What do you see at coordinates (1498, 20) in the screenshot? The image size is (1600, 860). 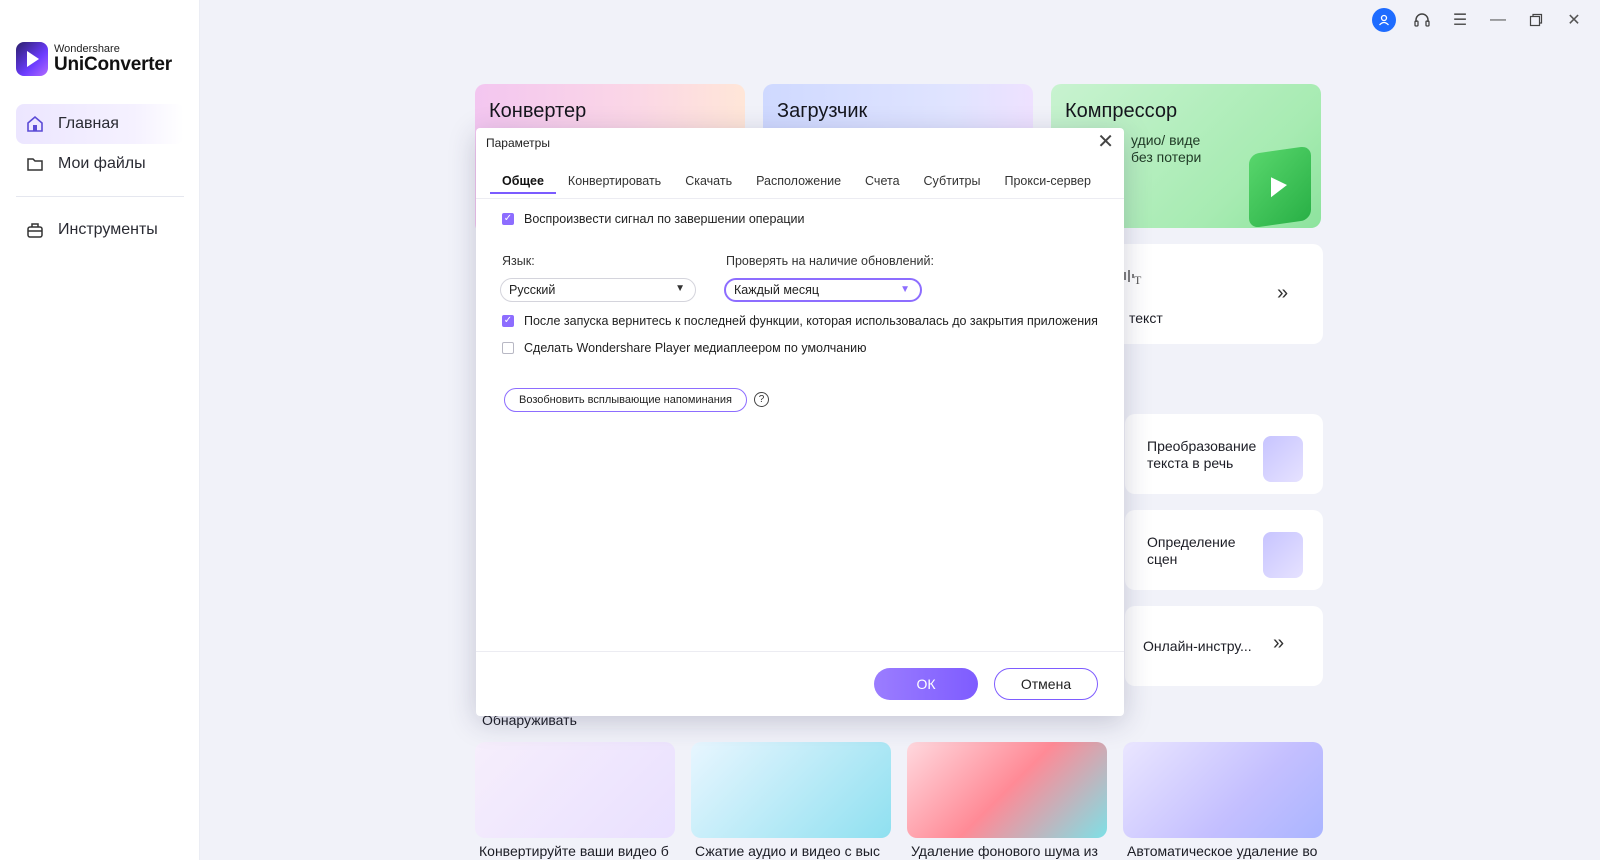 I see `minimize-icon: —` at bounding box center [1498, 20].